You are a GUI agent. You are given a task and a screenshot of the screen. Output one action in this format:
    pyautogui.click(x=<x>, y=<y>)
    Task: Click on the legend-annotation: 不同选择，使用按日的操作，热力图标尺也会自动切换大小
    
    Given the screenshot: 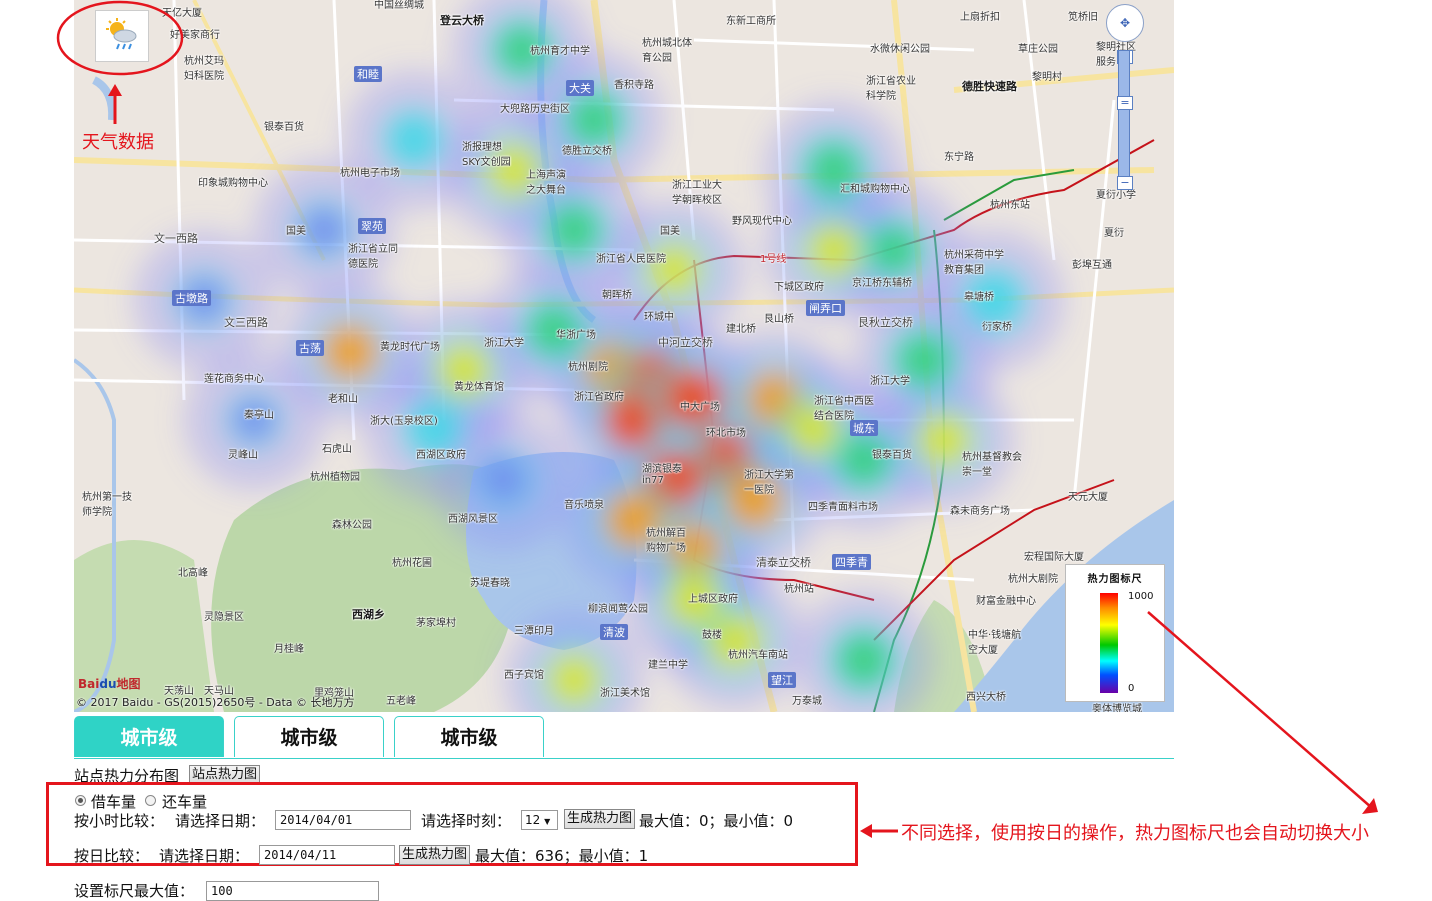 What is the action you would take?
    pyautogui.click(x=1135, y=833)
    